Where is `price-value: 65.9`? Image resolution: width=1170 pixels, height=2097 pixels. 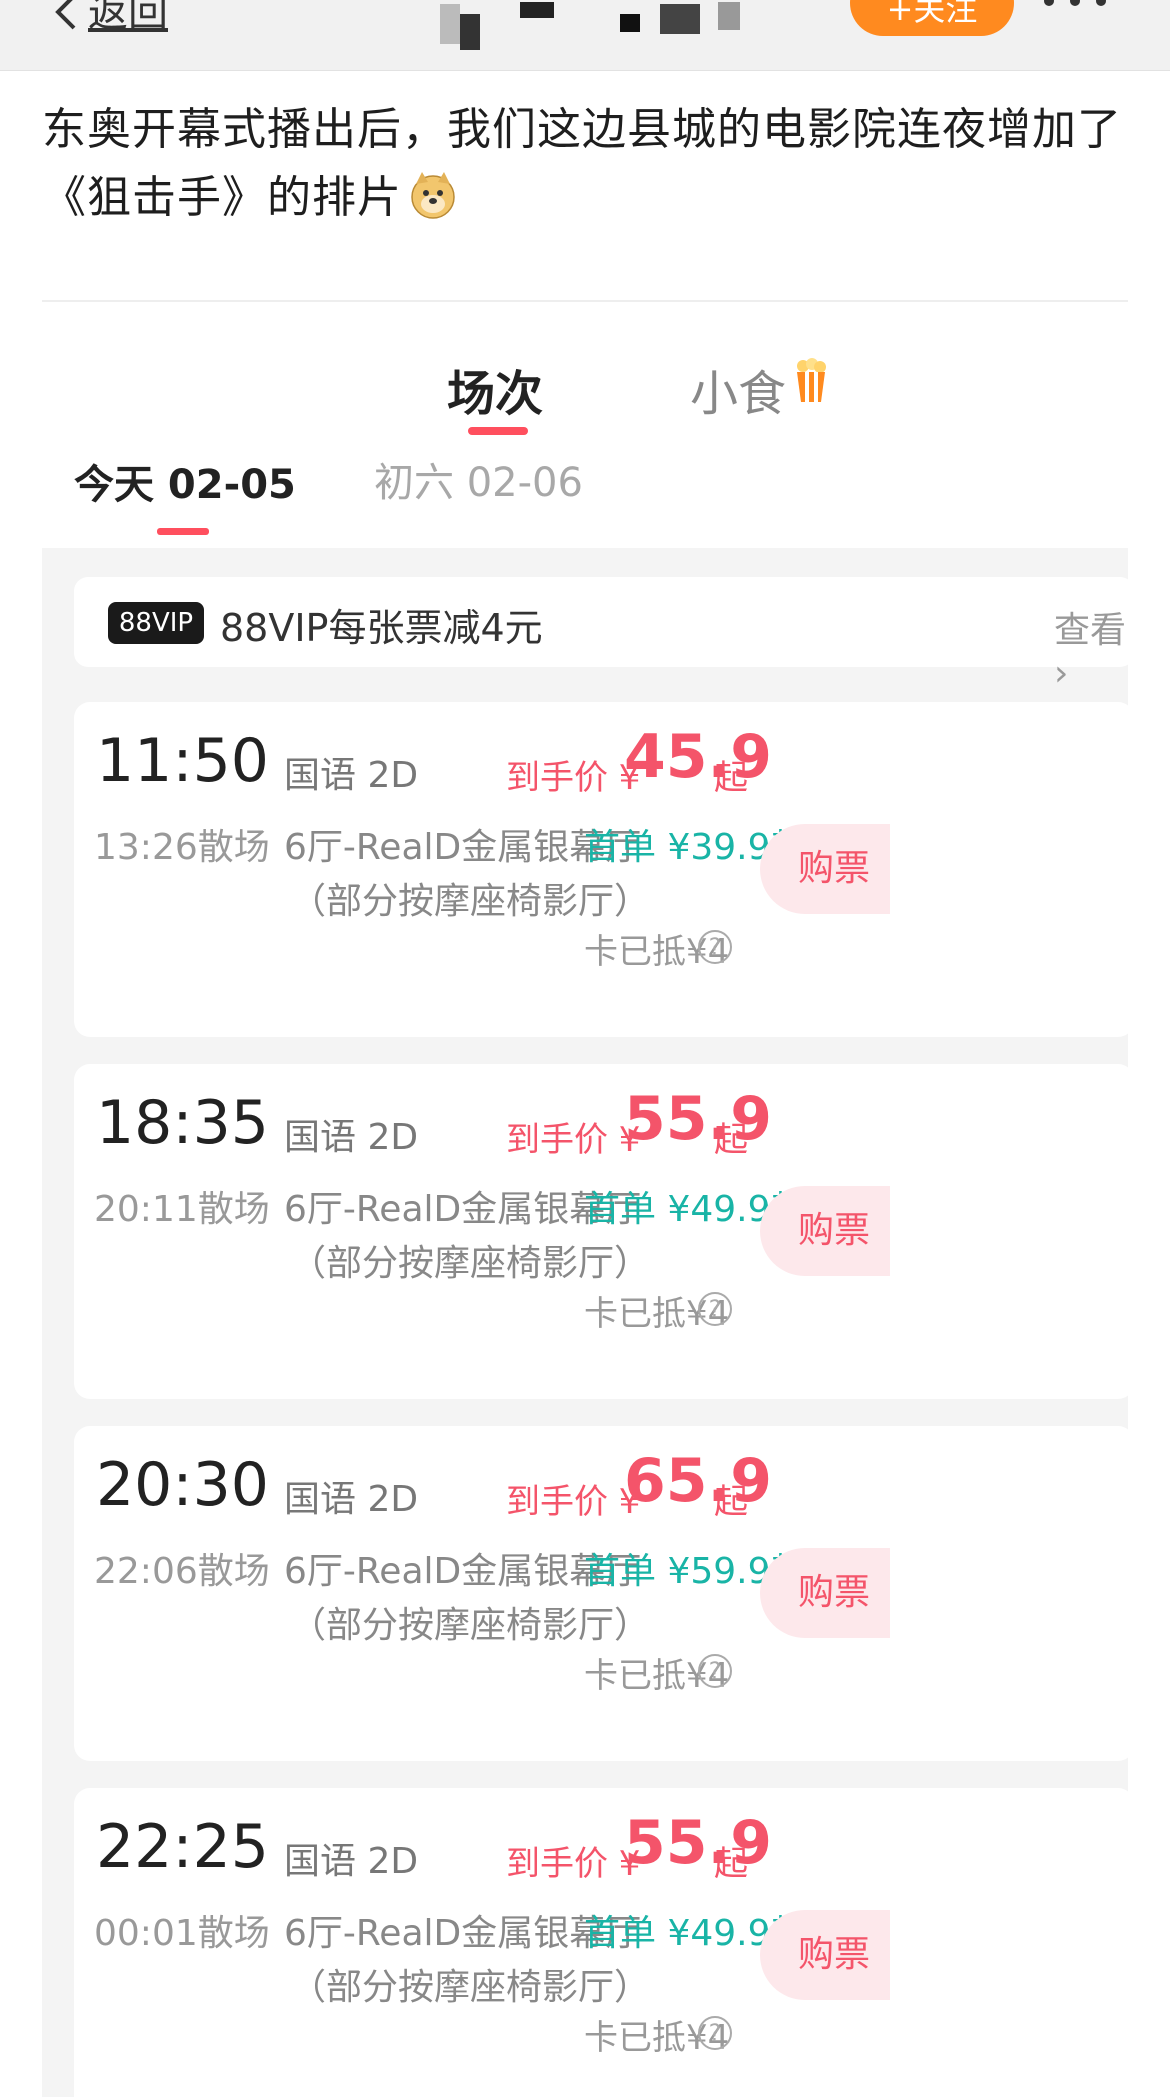 price-value: 65.9 is located at coordinates (698, 1481).